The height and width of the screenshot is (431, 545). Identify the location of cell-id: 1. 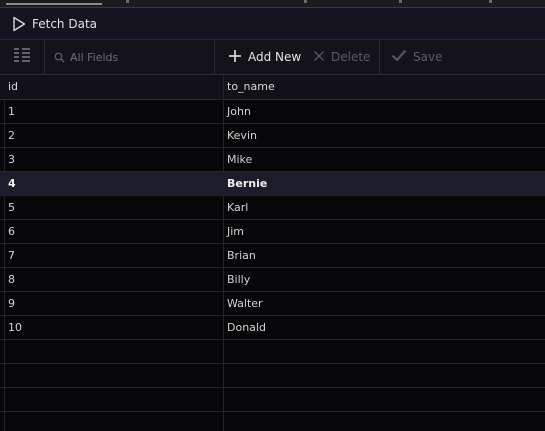
(11, 111).